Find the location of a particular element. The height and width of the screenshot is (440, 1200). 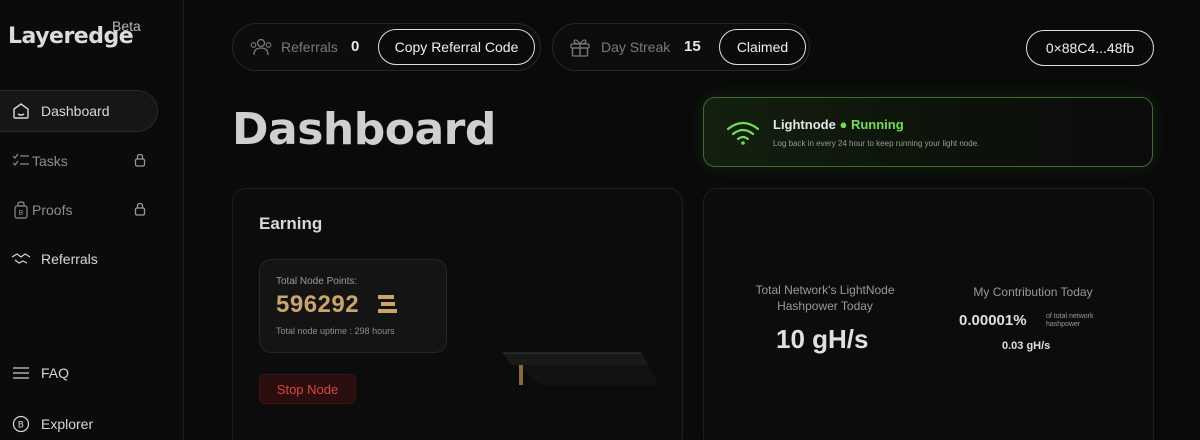

explorer-icon: B is located at coordinates (21, 424).